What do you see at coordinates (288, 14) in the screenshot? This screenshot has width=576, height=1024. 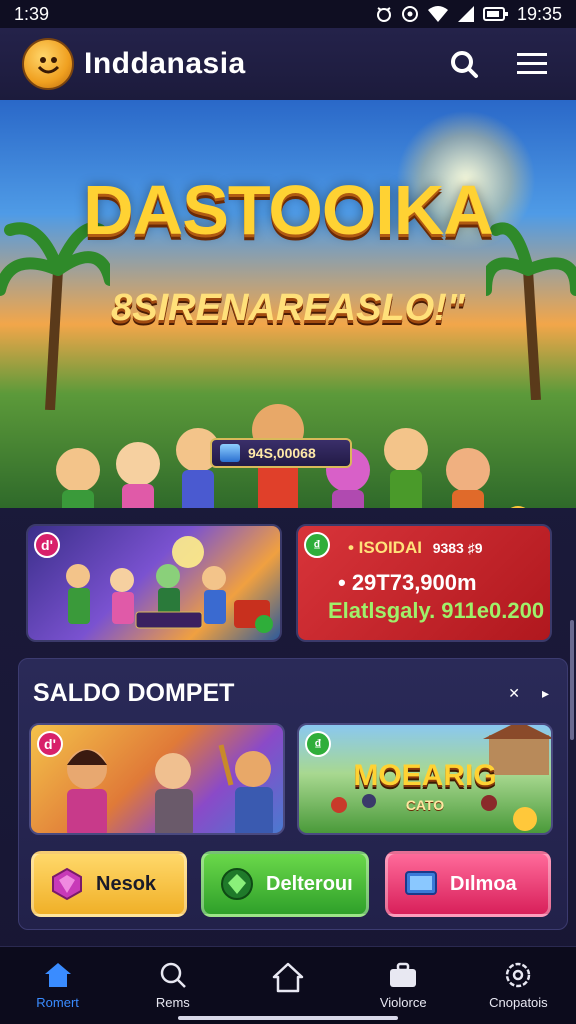 I see `status-bar: 1:39 19:35` at bounding box center [288, 14].